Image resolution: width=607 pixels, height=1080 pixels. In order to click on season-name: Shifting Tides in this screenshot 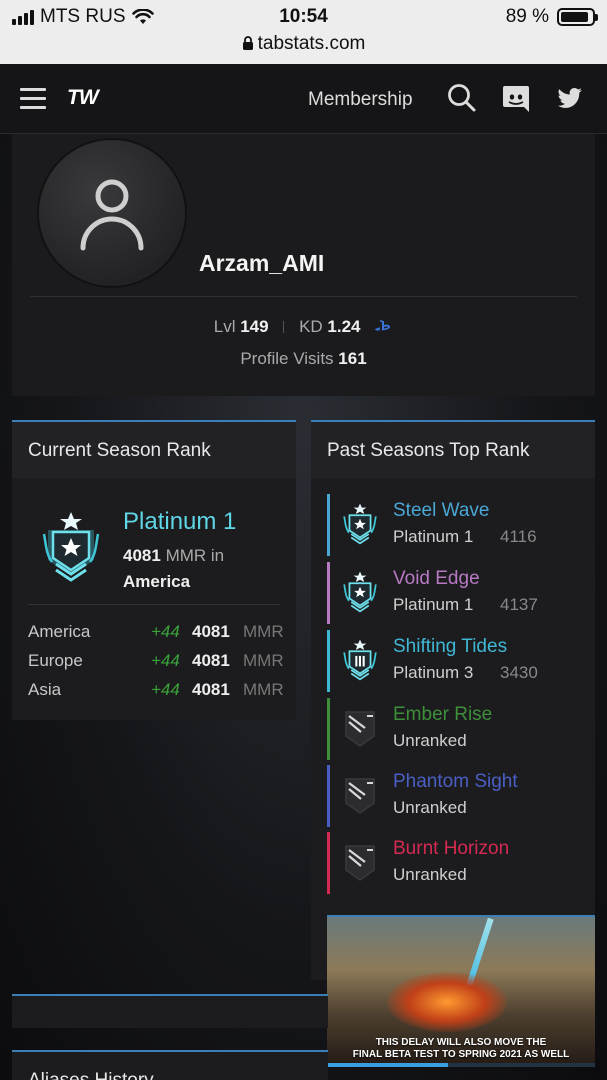, I will do `click(450, 647)`.